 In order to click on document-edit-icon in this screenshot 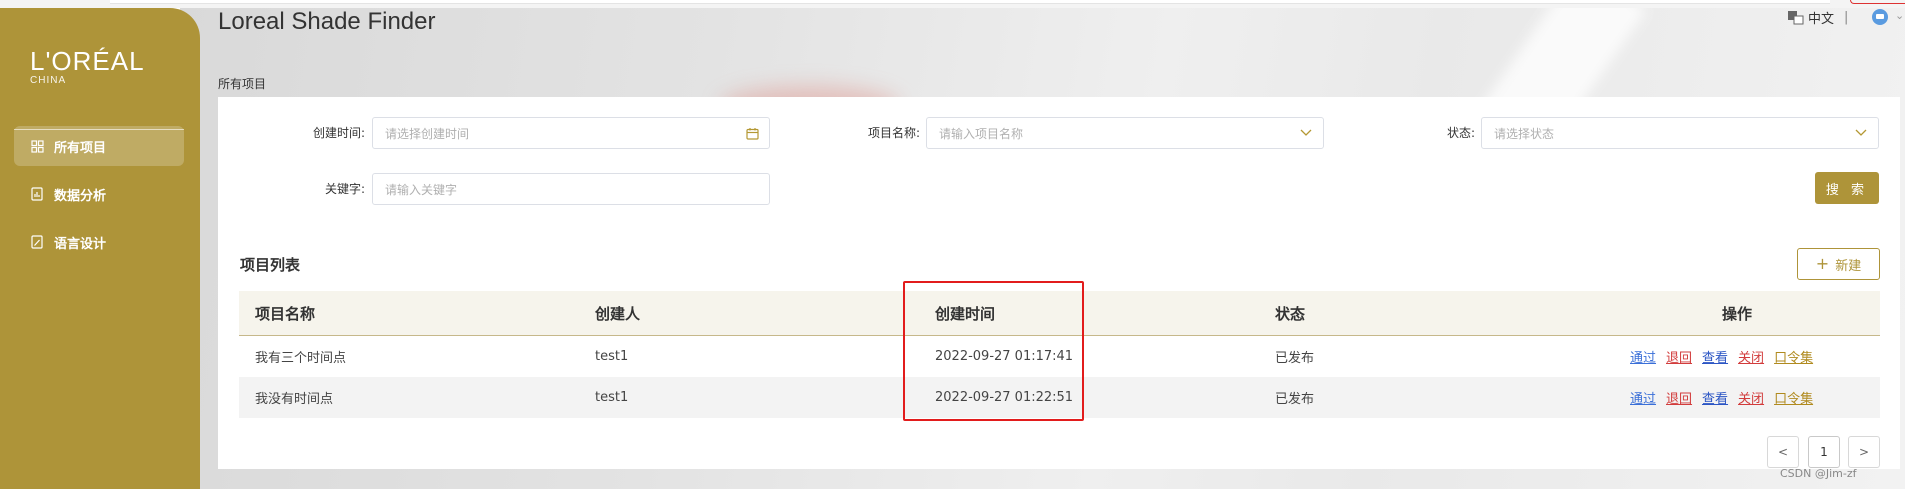, I will do `click(37, 242)`.